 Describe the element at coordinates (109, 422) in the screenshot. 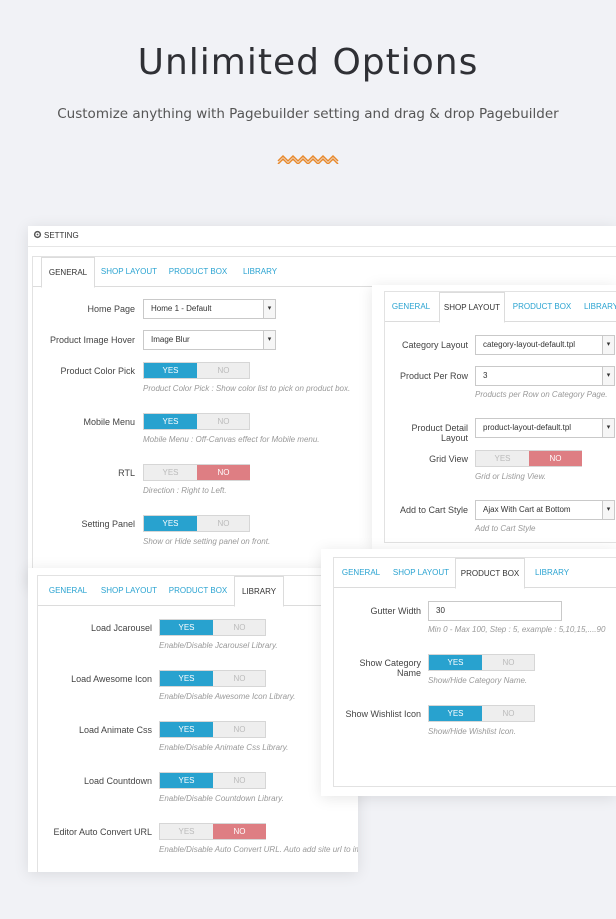

I see `mobile-menu-label: Mobile Menu` at that location.